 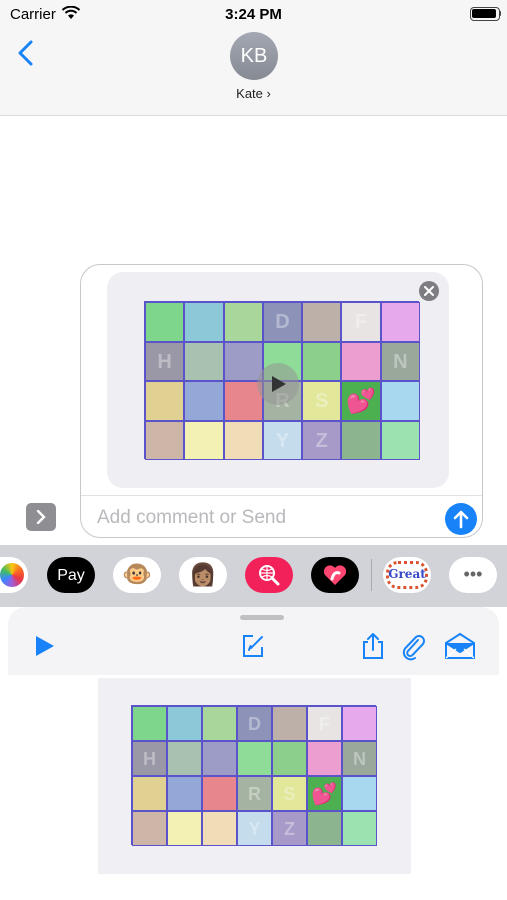 I want to click on memoji-app-icon: 👩🏽, so click(x=203, y=575).